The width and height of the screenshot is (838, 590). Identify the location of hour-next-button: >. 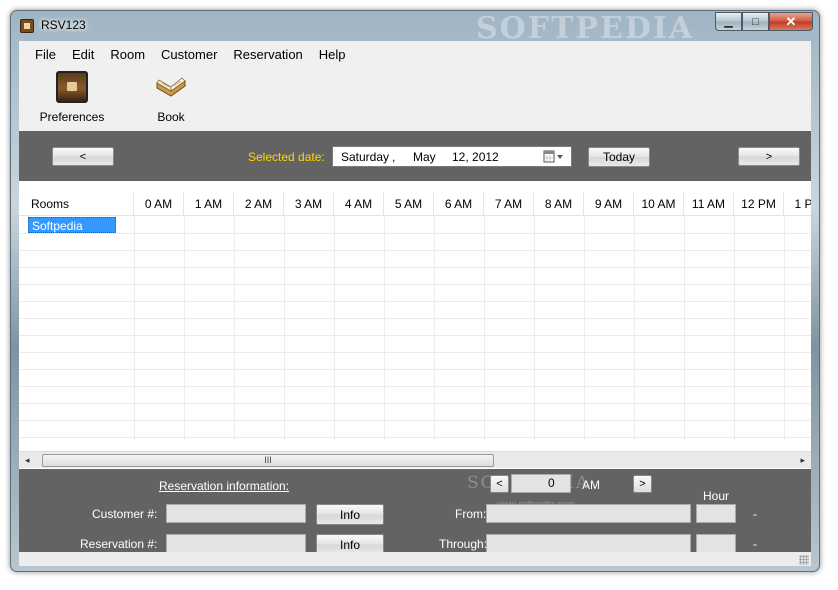
(642, 484).